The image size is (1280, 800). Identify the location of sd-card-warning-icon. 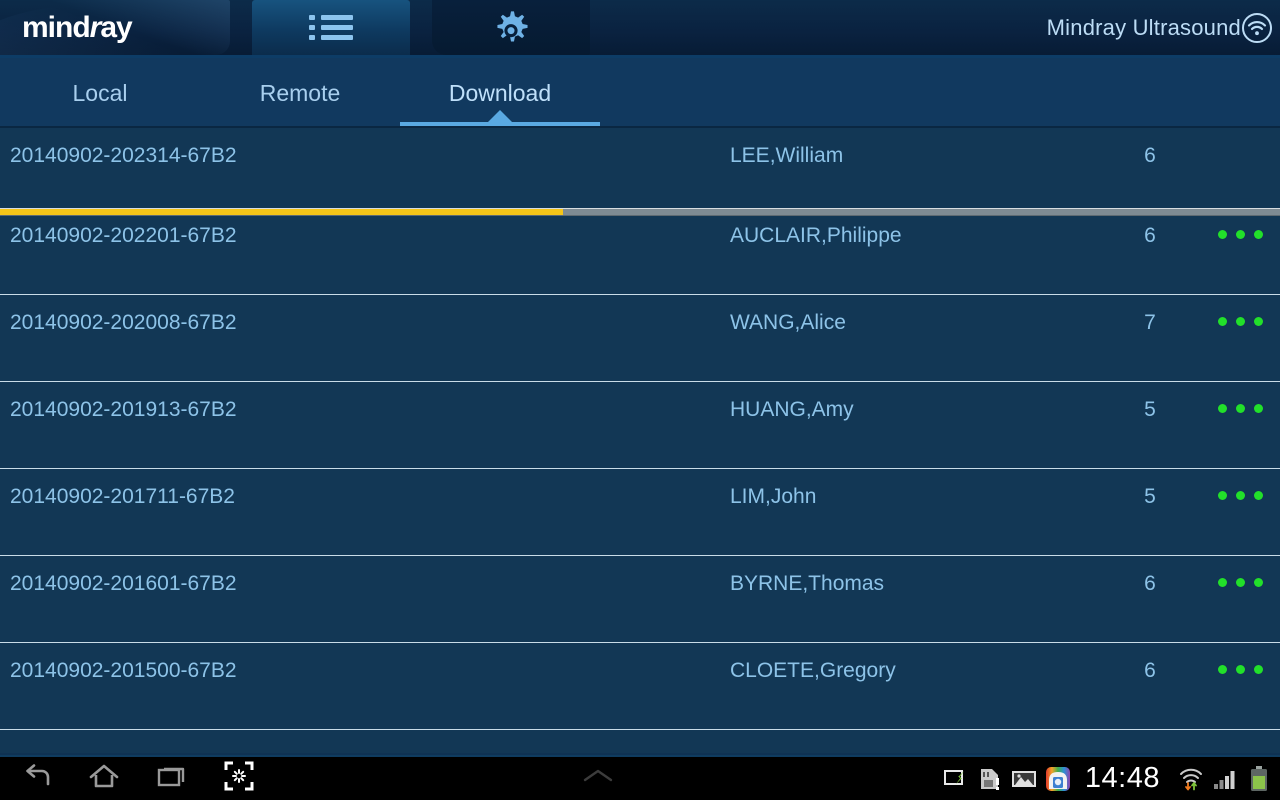
(990, 779).